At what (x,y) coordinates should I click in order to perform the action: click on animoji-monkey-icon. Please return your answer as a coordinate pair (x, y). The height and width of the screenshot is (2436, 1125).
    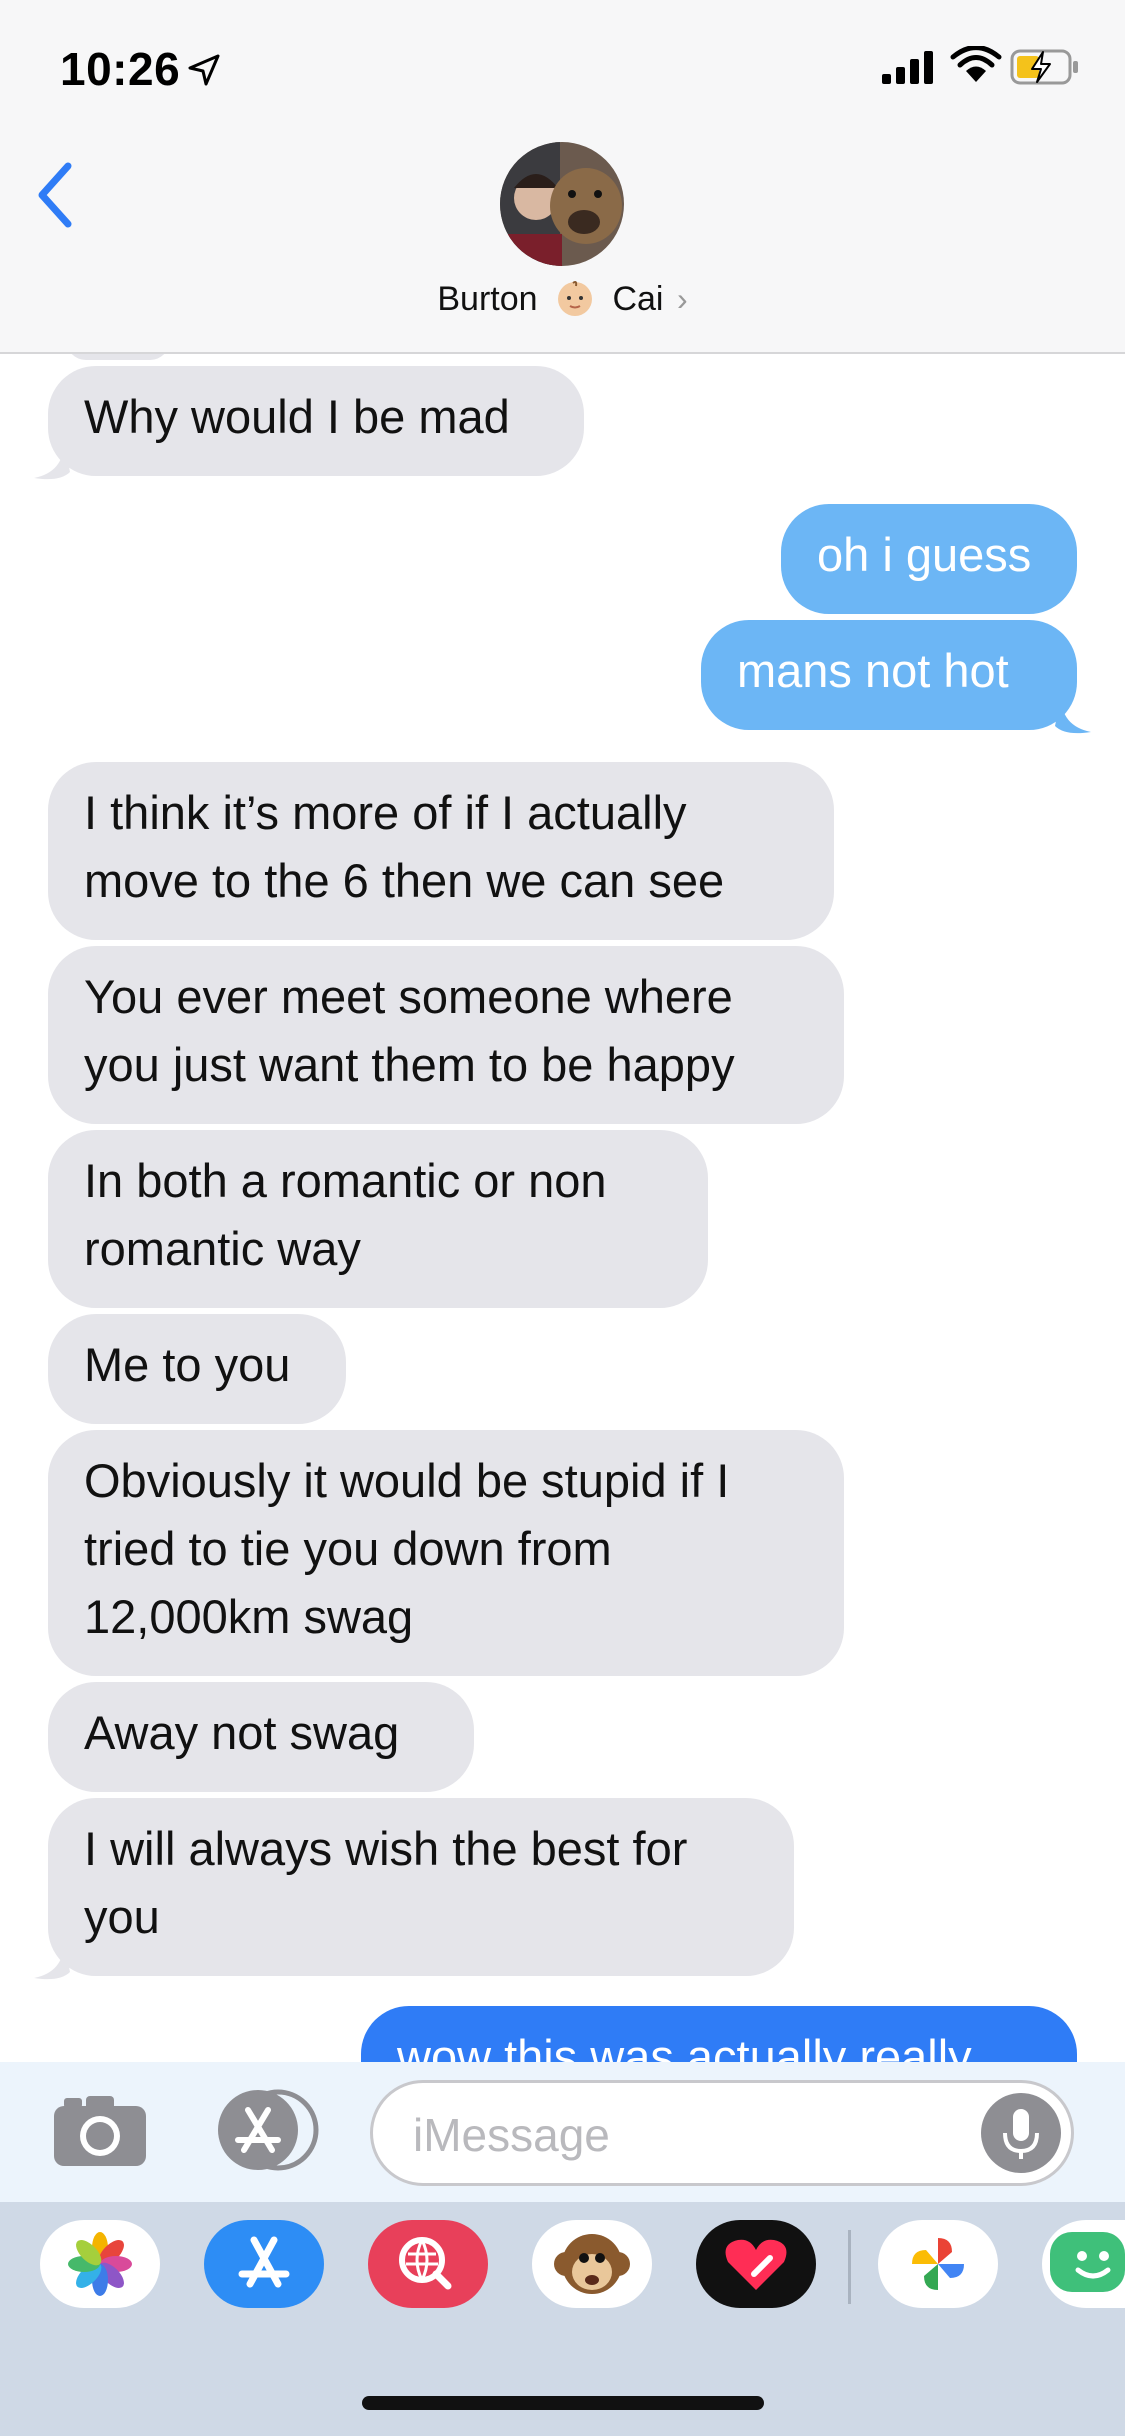
    Looking at the image, I should click on (592, 2264).